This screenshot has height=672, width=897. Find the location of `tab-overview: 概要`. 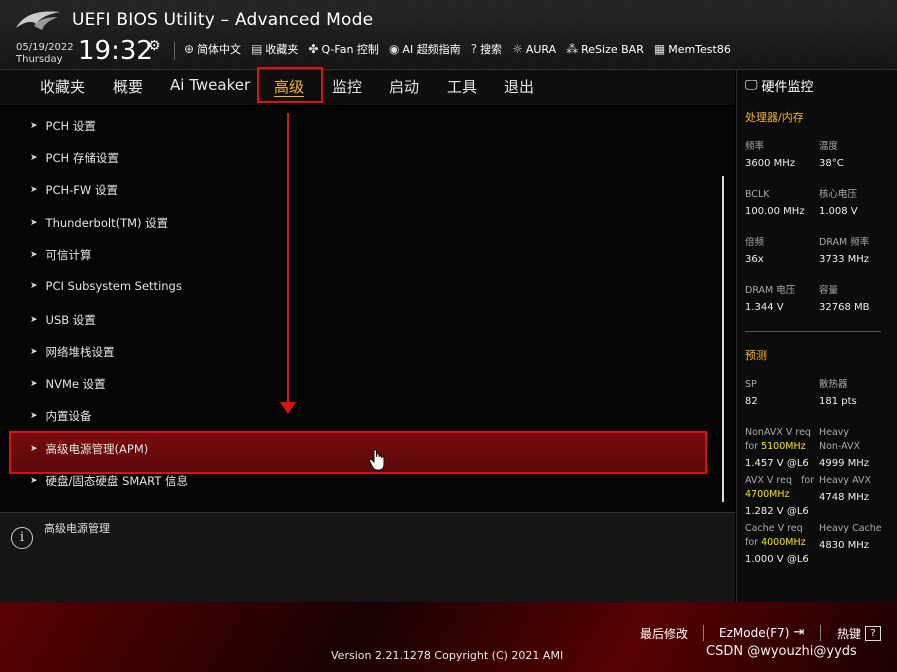

tab-overview: 概要 is located at coordinates (128, 86).